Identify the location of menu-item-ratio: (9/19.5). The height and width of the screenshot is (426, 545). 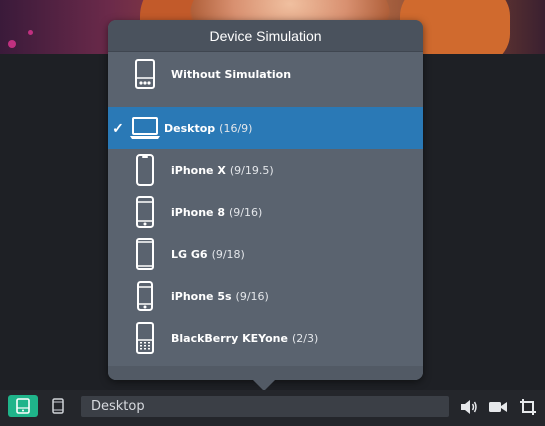
(251, 170).